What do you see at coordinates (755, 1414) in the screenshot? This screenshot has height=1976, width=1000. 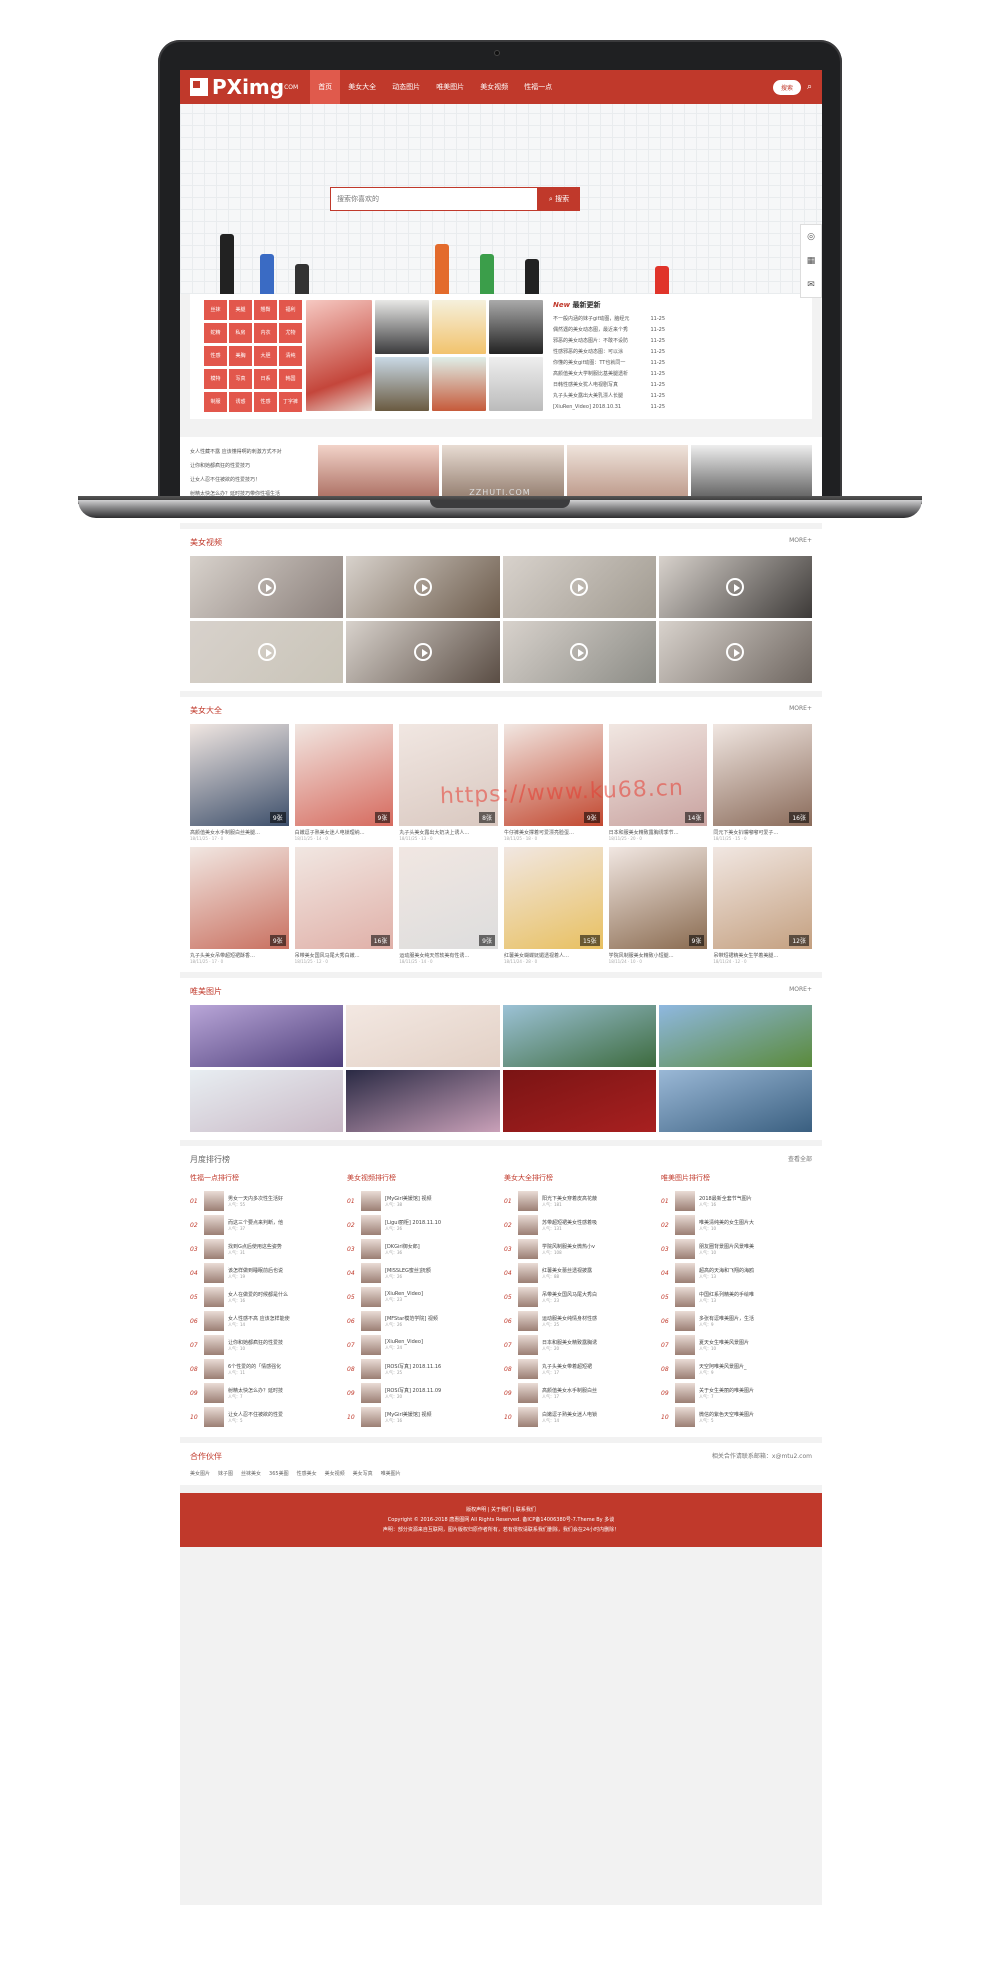 I see `rank-item-title: 微信的紫色天空唯美图片` at bounding box center [755, 1414].